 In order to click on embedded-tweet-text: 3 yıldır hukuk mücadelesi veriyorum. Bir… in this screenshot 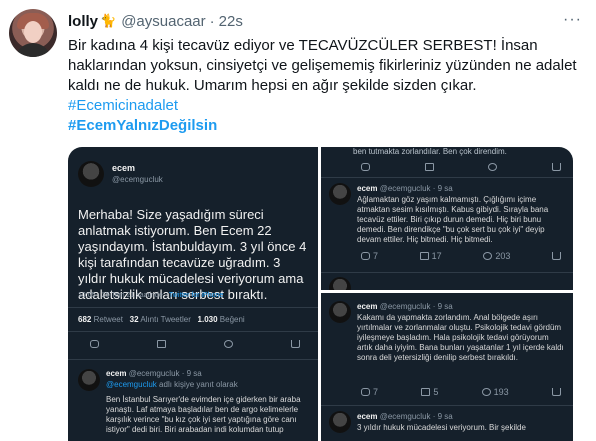, I will do `click(441, 427)`.